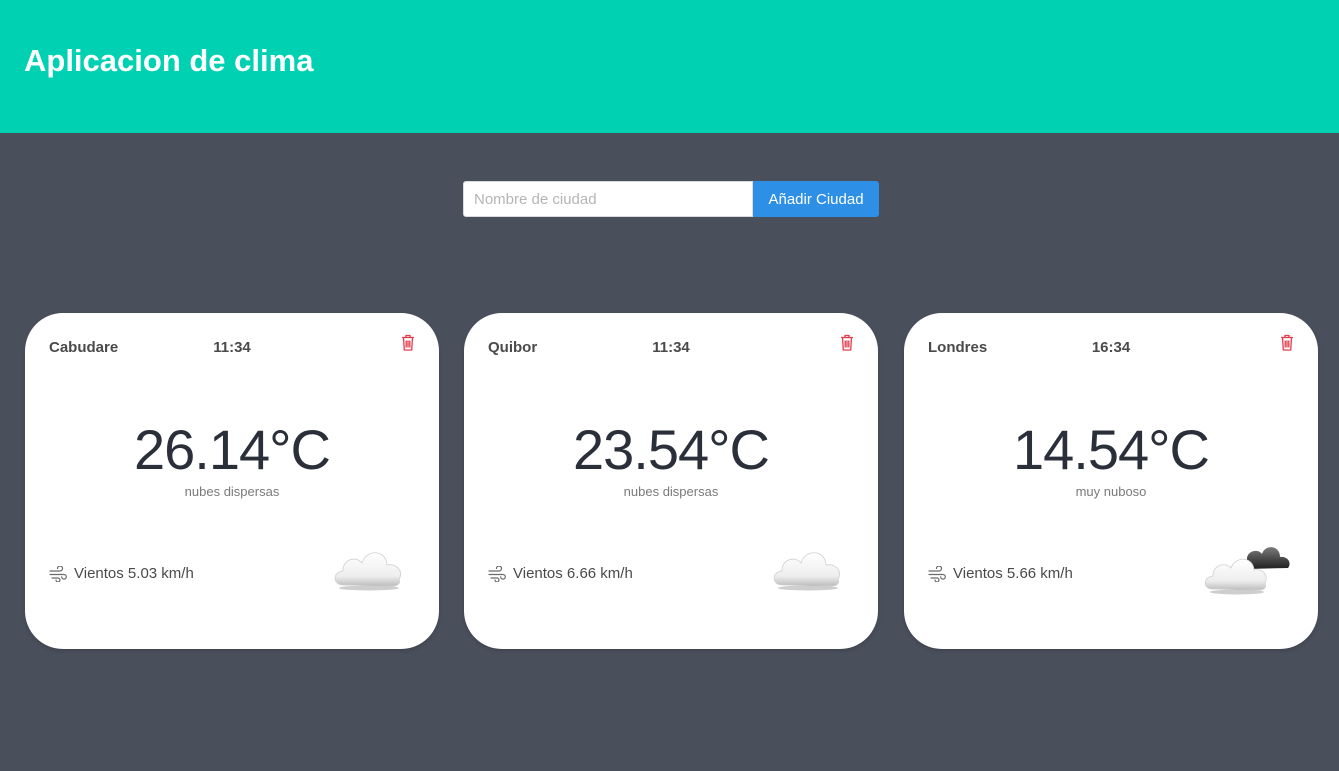 The image size is (1339, 771). I want to click on wind-speed: Vientos 5.66 km/h, so click(1000, 573).